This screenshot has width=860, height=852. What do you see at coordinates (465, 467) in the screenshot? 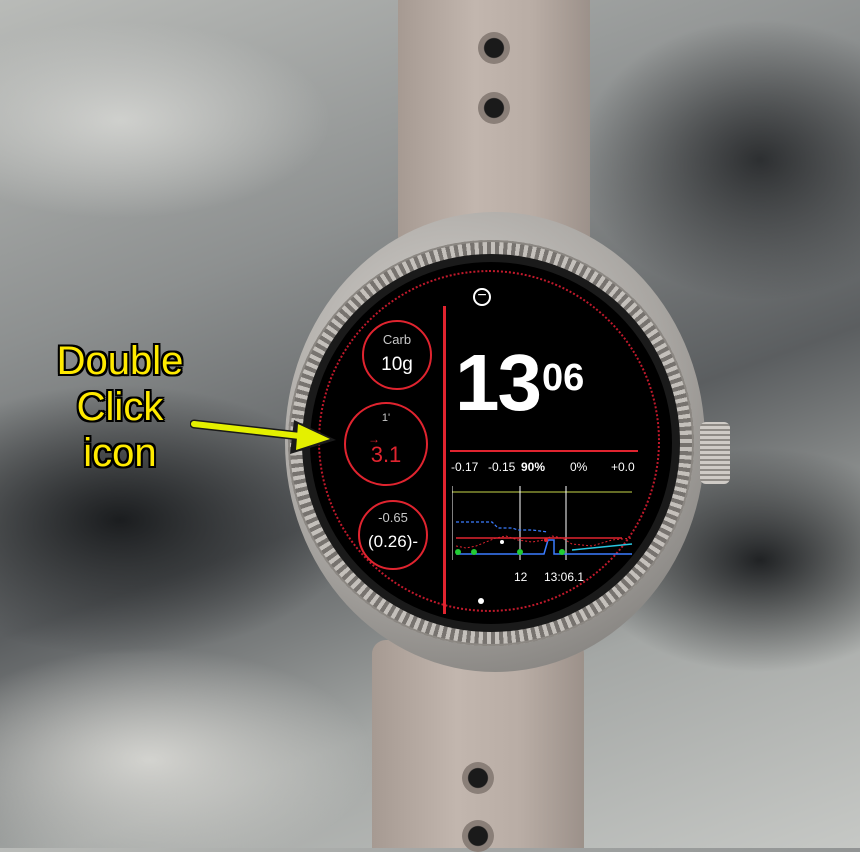
I see `delta-value: -0.17` at bounding box center [465, 467].